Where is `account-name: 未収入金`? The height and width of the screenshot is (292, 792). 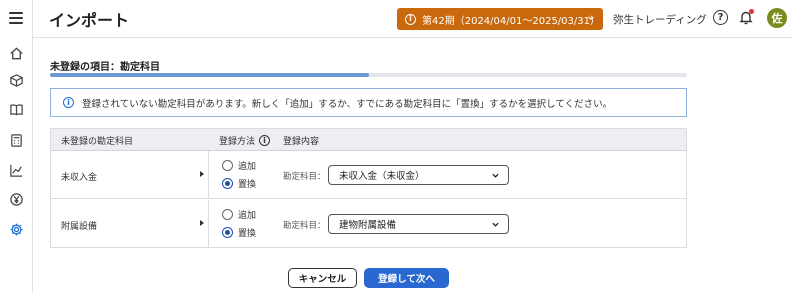 account-name: 未収入金 is located at coordinates (79, 178).